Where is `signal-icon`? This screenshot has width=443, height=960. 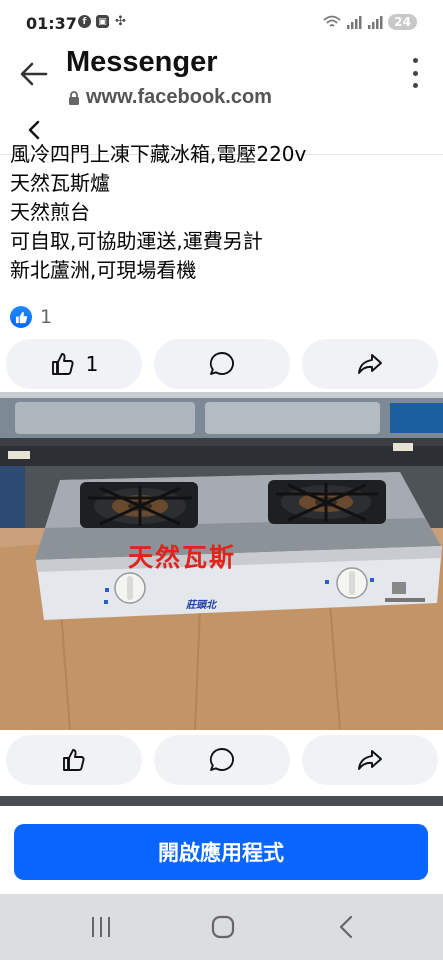
signal-icon is located at coordinates (354, 22).